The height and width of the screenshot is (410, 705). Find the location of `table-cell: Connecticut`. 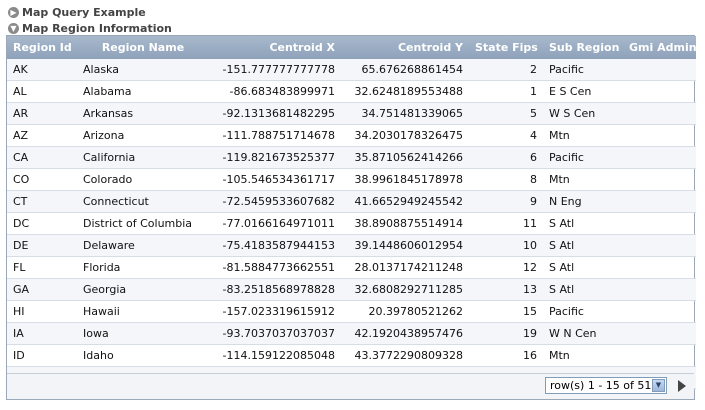

table-cell: Connecticut is located at coordinates (143, 201).